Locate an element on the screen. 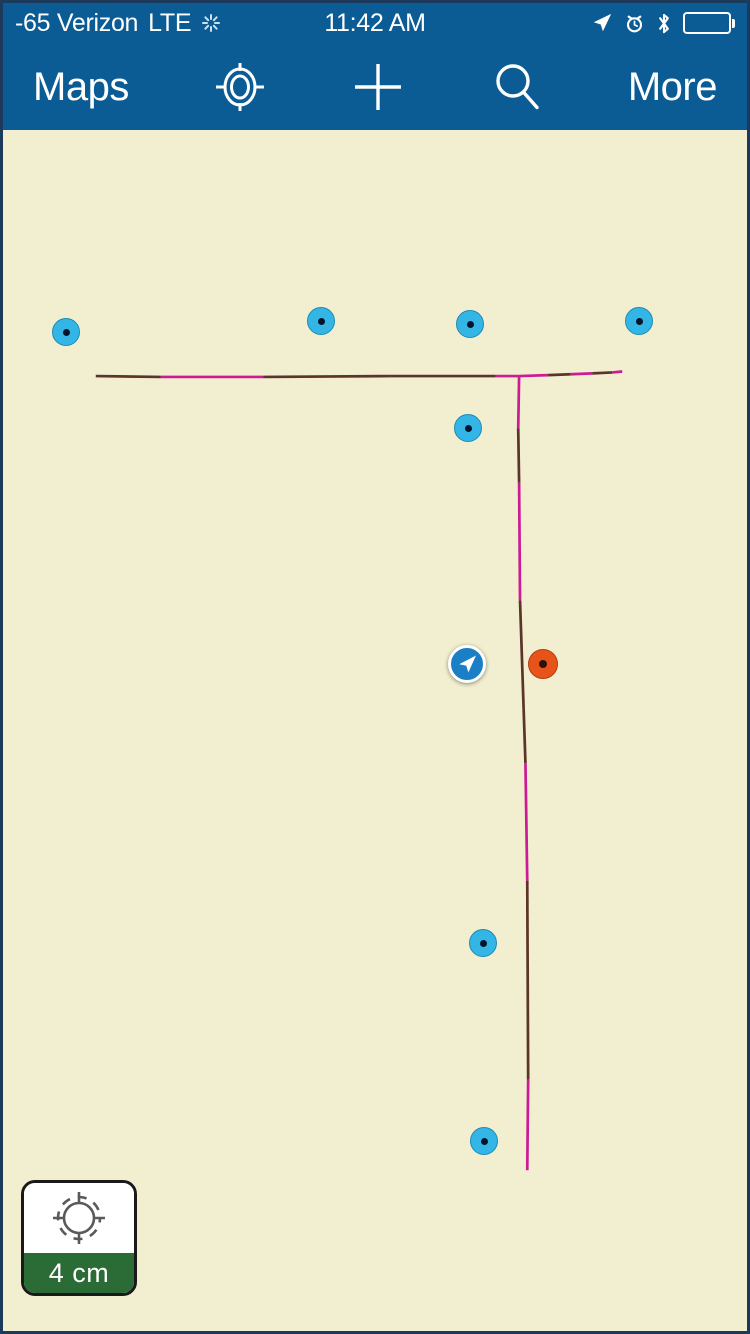 The width and height of the screenshot is (750, 1334). location-arrow-icon is located at coordinates (602, 22).